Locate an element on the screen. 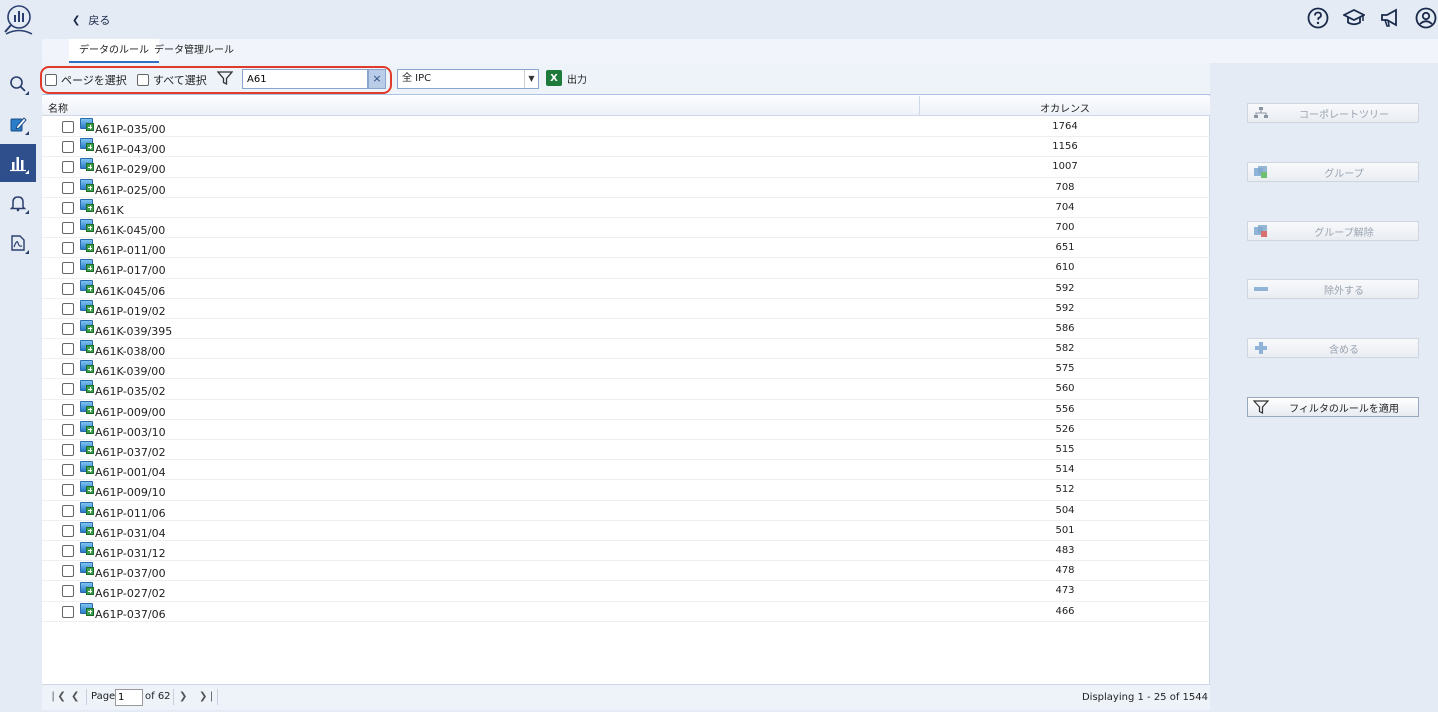 Image resolution: width=1438 pixels, height=712 pixels. column-header-occurrence: オカレンス is located at coordinates (1065, 107).